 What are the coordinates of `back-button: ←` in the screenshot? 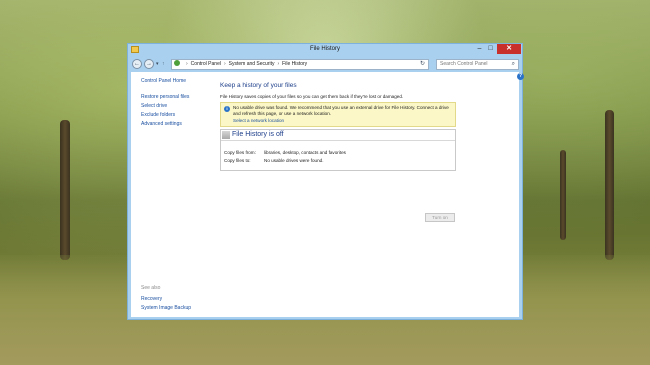 It's located at (137, 64).